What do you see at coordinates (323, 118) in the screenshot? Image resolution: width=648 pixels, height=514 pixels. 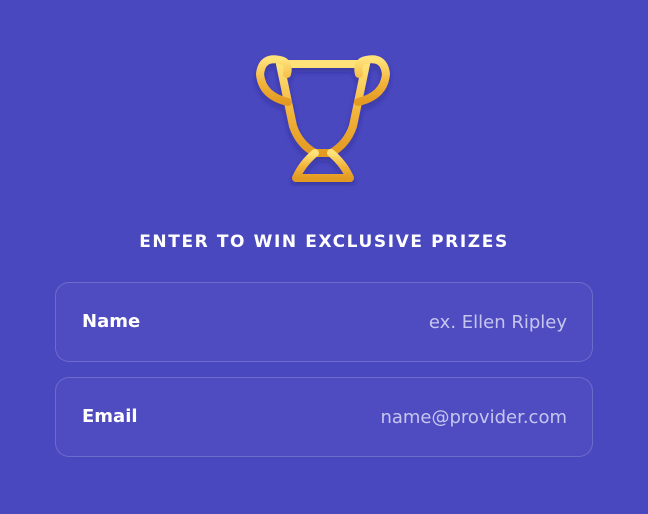 I see `trophy-icon` at bounding box center [323, 118].